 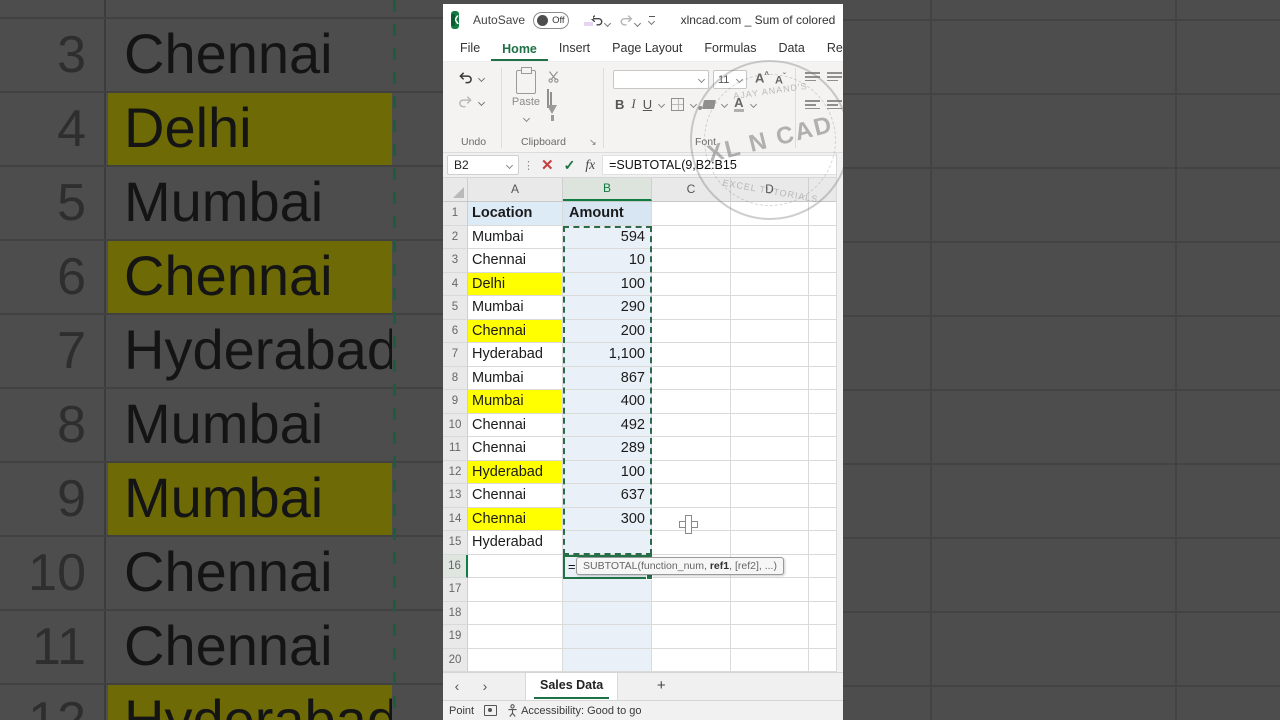 I want to click on cell-D7, so click(x=770, y=355).